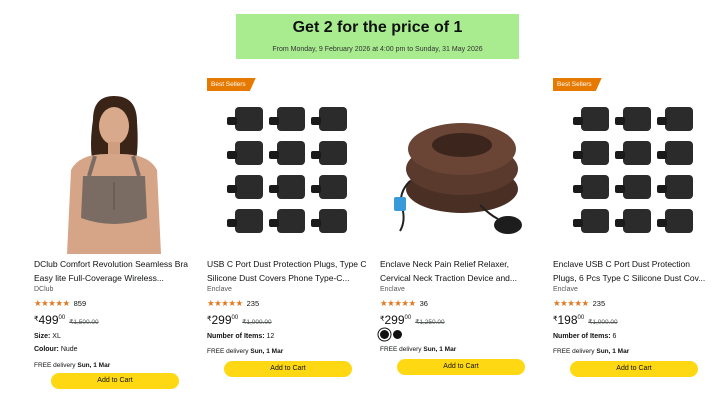  I want to click on review-count: 36, so click(424, 303).